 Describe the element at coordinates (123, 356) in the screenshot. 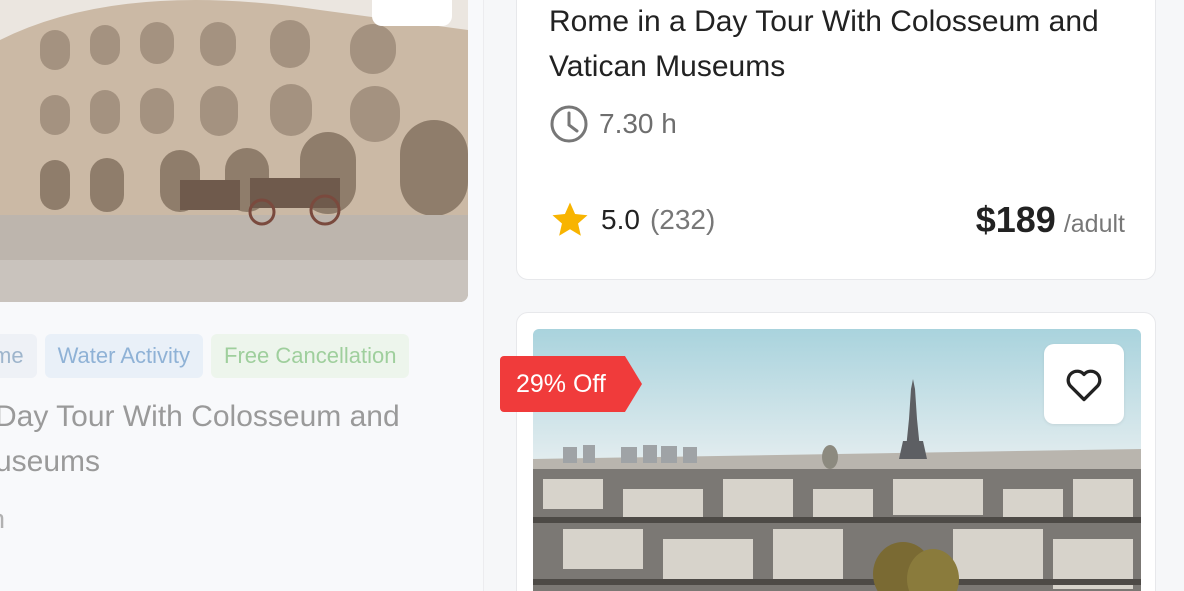

I see `tag-water-activity: Water Activity` at that location.